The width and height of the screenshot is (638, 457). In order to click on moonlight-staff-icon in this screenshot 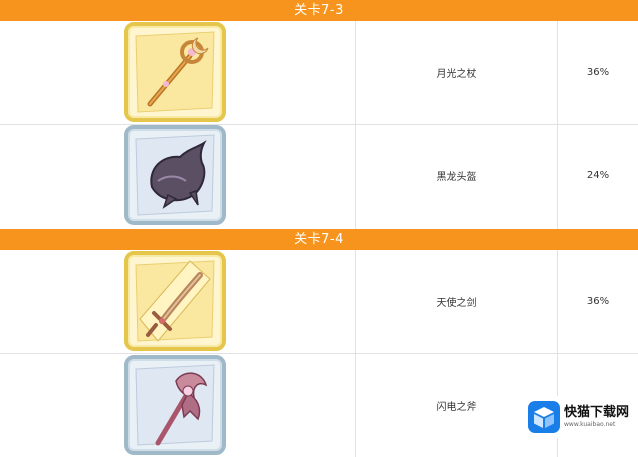, I will do `click(175, 72)`.